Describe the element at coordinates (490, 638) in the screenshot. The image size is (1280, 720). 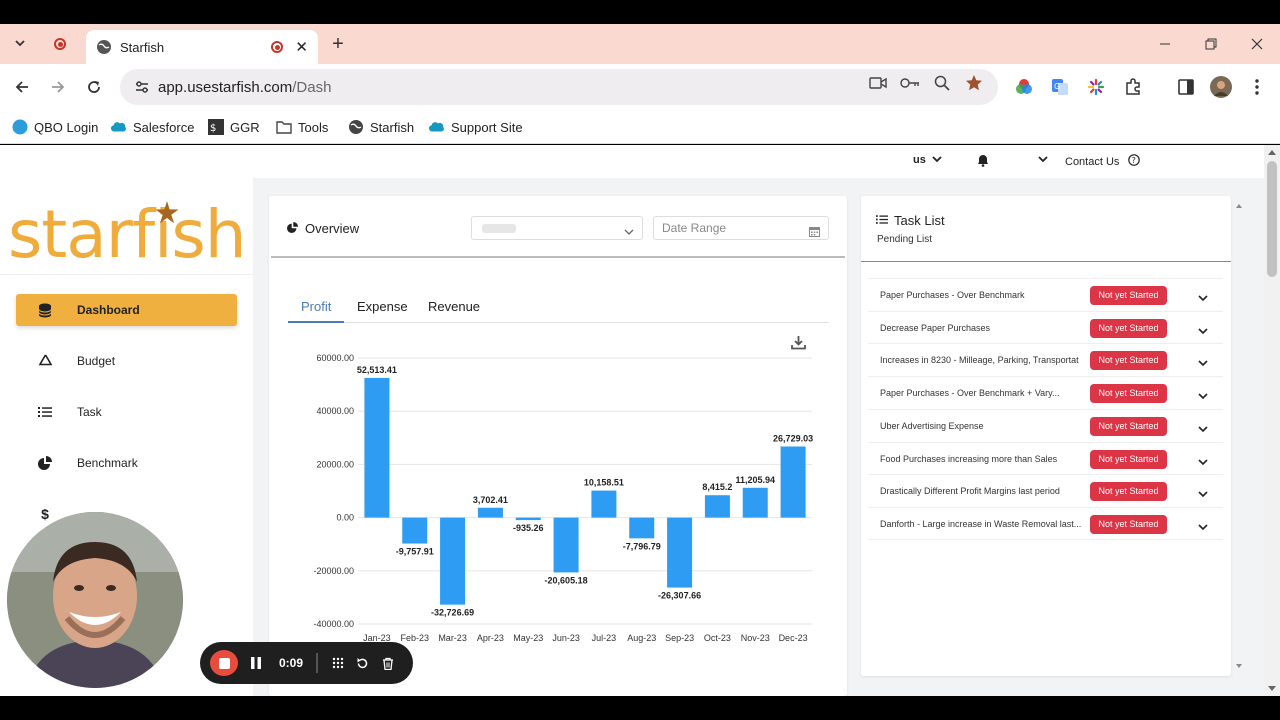
I see `x-tick-label: Apr-23` at that location.